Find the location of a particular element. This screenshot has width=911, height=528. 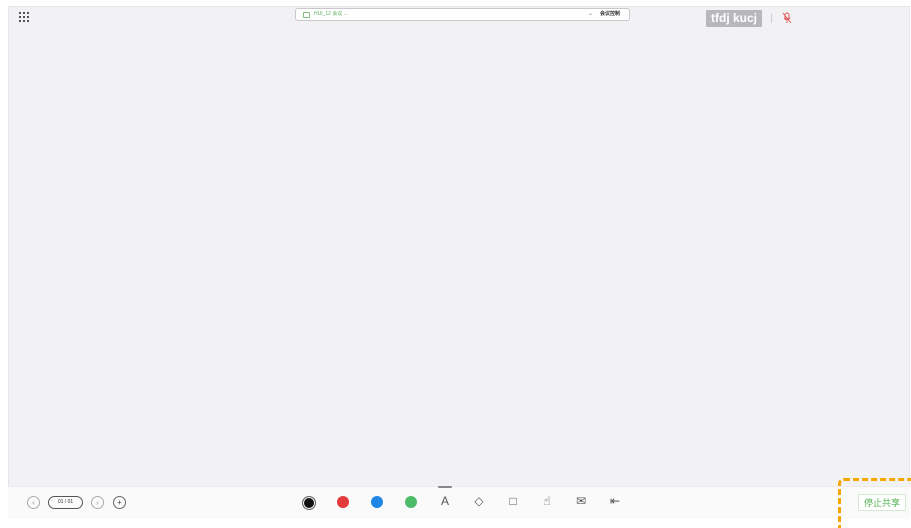

hand-tool-icon: ☝ is located at coordinates (547, 501).